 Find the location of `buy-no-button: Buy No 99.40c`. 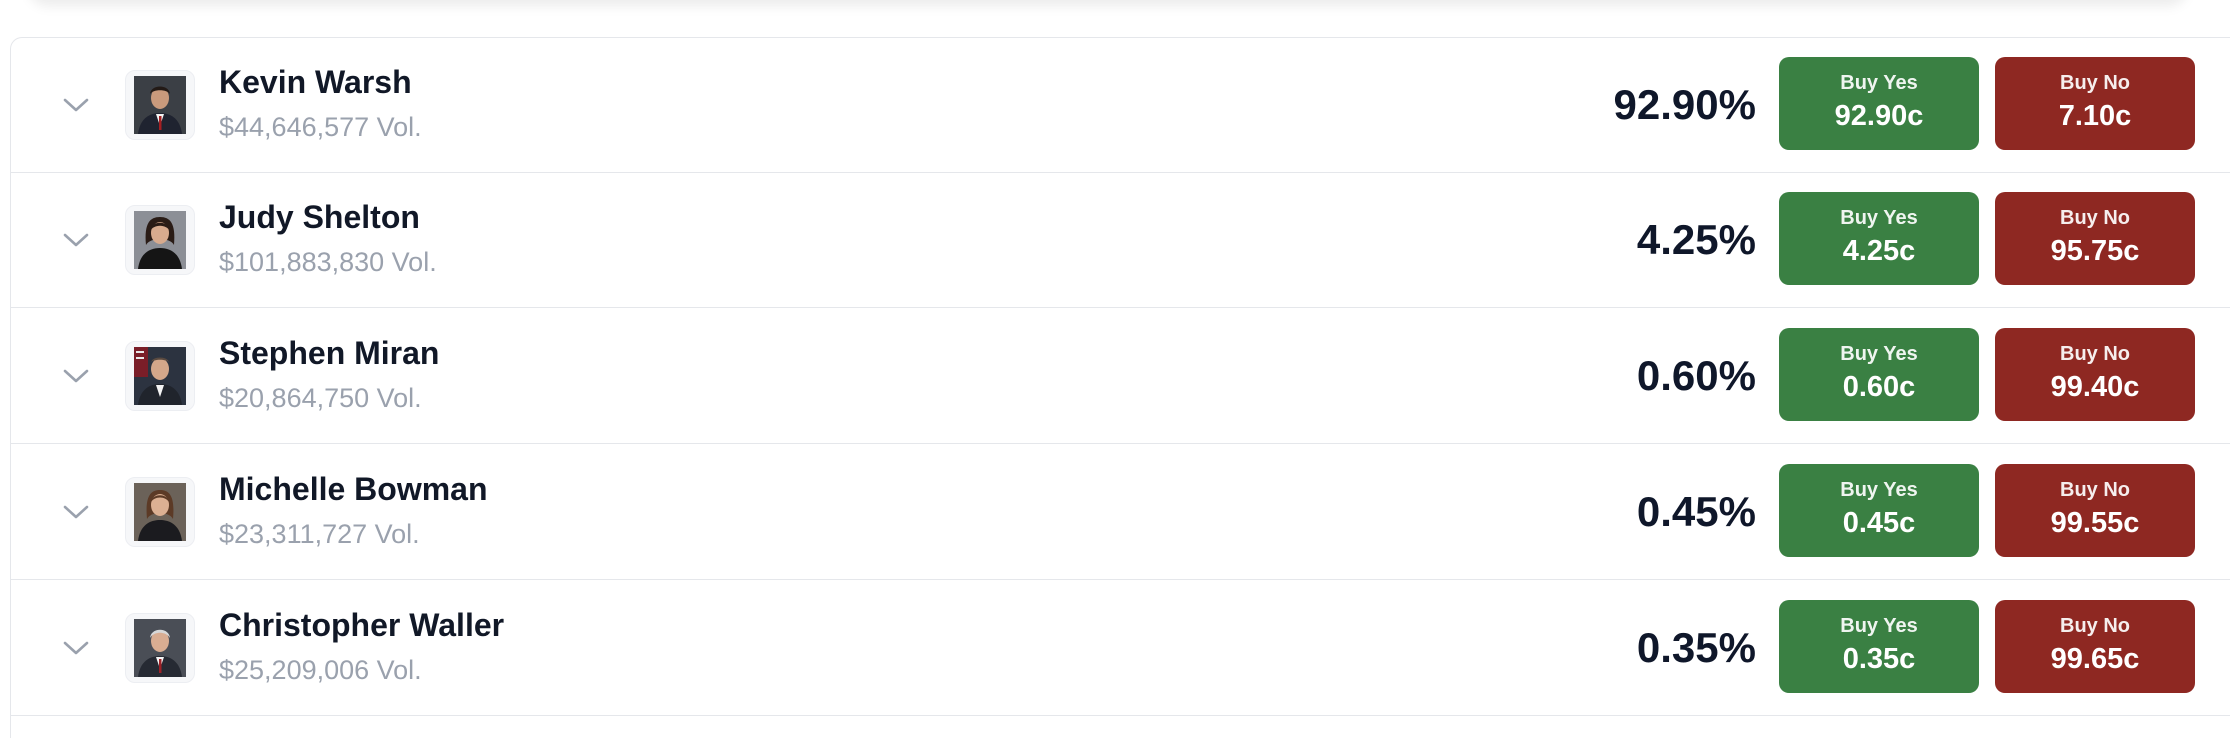

buy-no-button: Buy No 99.40c is located at coordinates (2095, 374).